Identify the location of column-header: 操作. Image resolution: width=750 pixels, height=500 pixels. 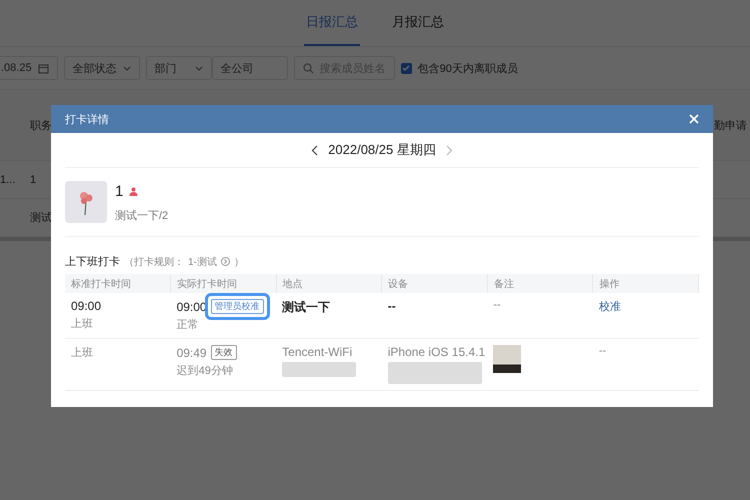
(645, 283).